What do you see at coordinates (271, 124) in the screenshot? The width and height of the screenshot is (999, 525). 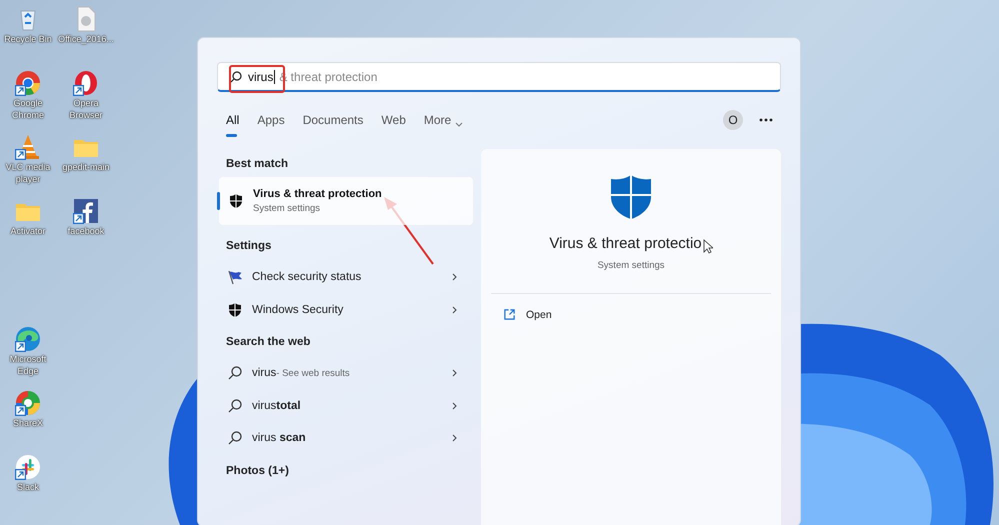 I see `filter-tab: Apps` at bounding box center [271, 124].